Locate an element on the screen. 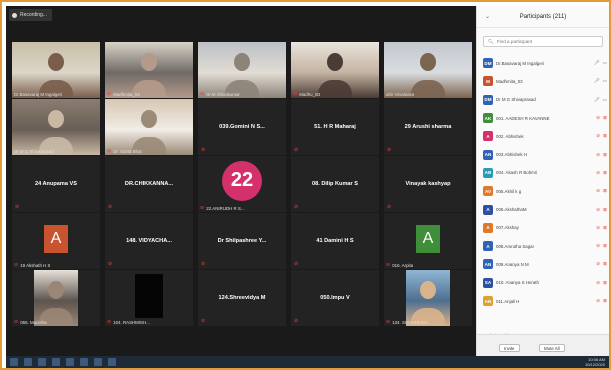 The height and width of the screenshot is (370, 611). video-tile: Dr Shilpashree Y... ⊘ is located at coordinates (242, 241).